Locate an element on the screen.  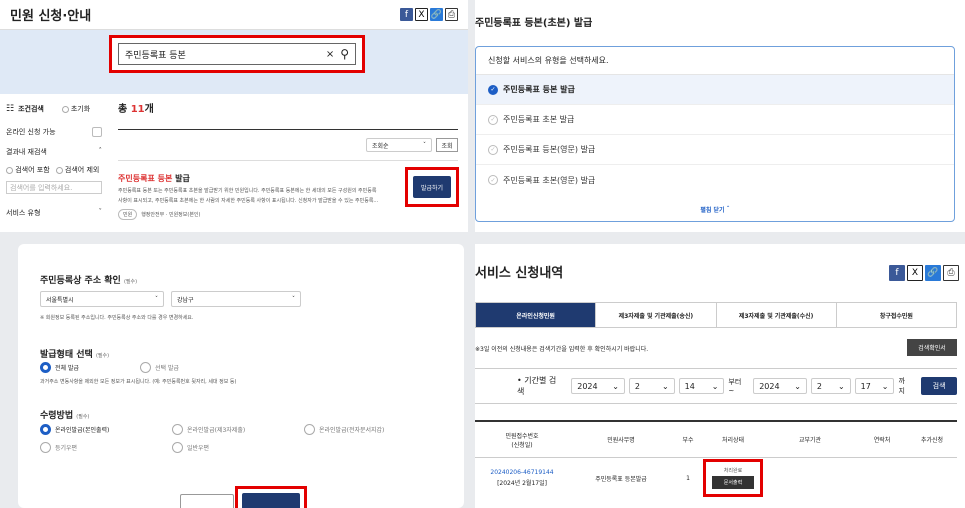
apply-button-label: 발급하기 is located at coordinates (432, 188).